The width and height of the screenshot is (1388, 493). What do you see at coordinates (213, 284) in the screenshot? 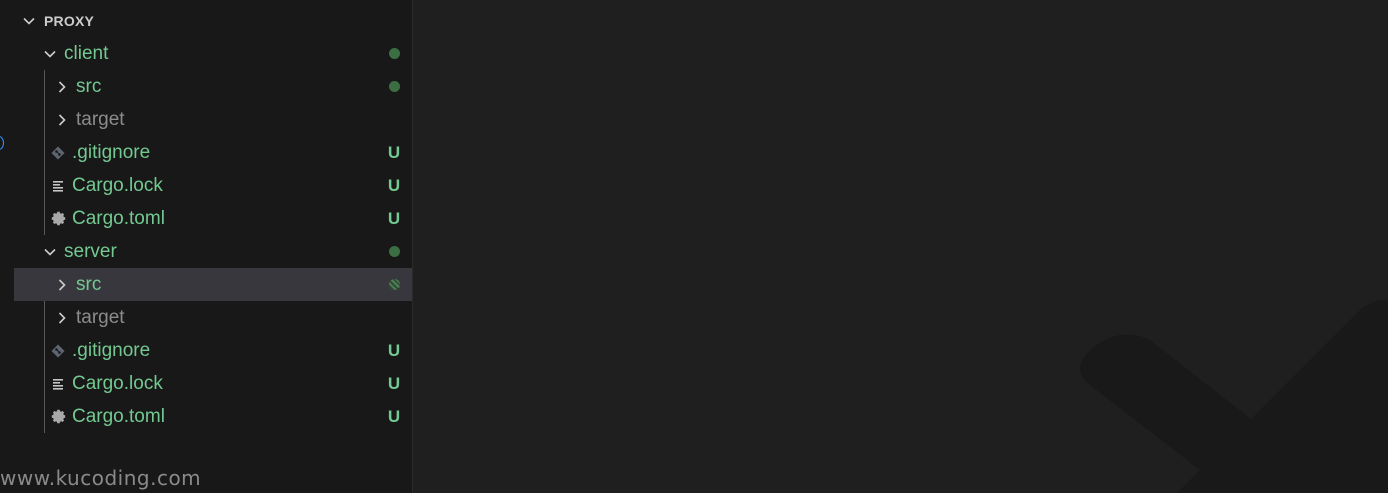
I see `tree-folder-src-selected: src` at bounding box center [213, 284].